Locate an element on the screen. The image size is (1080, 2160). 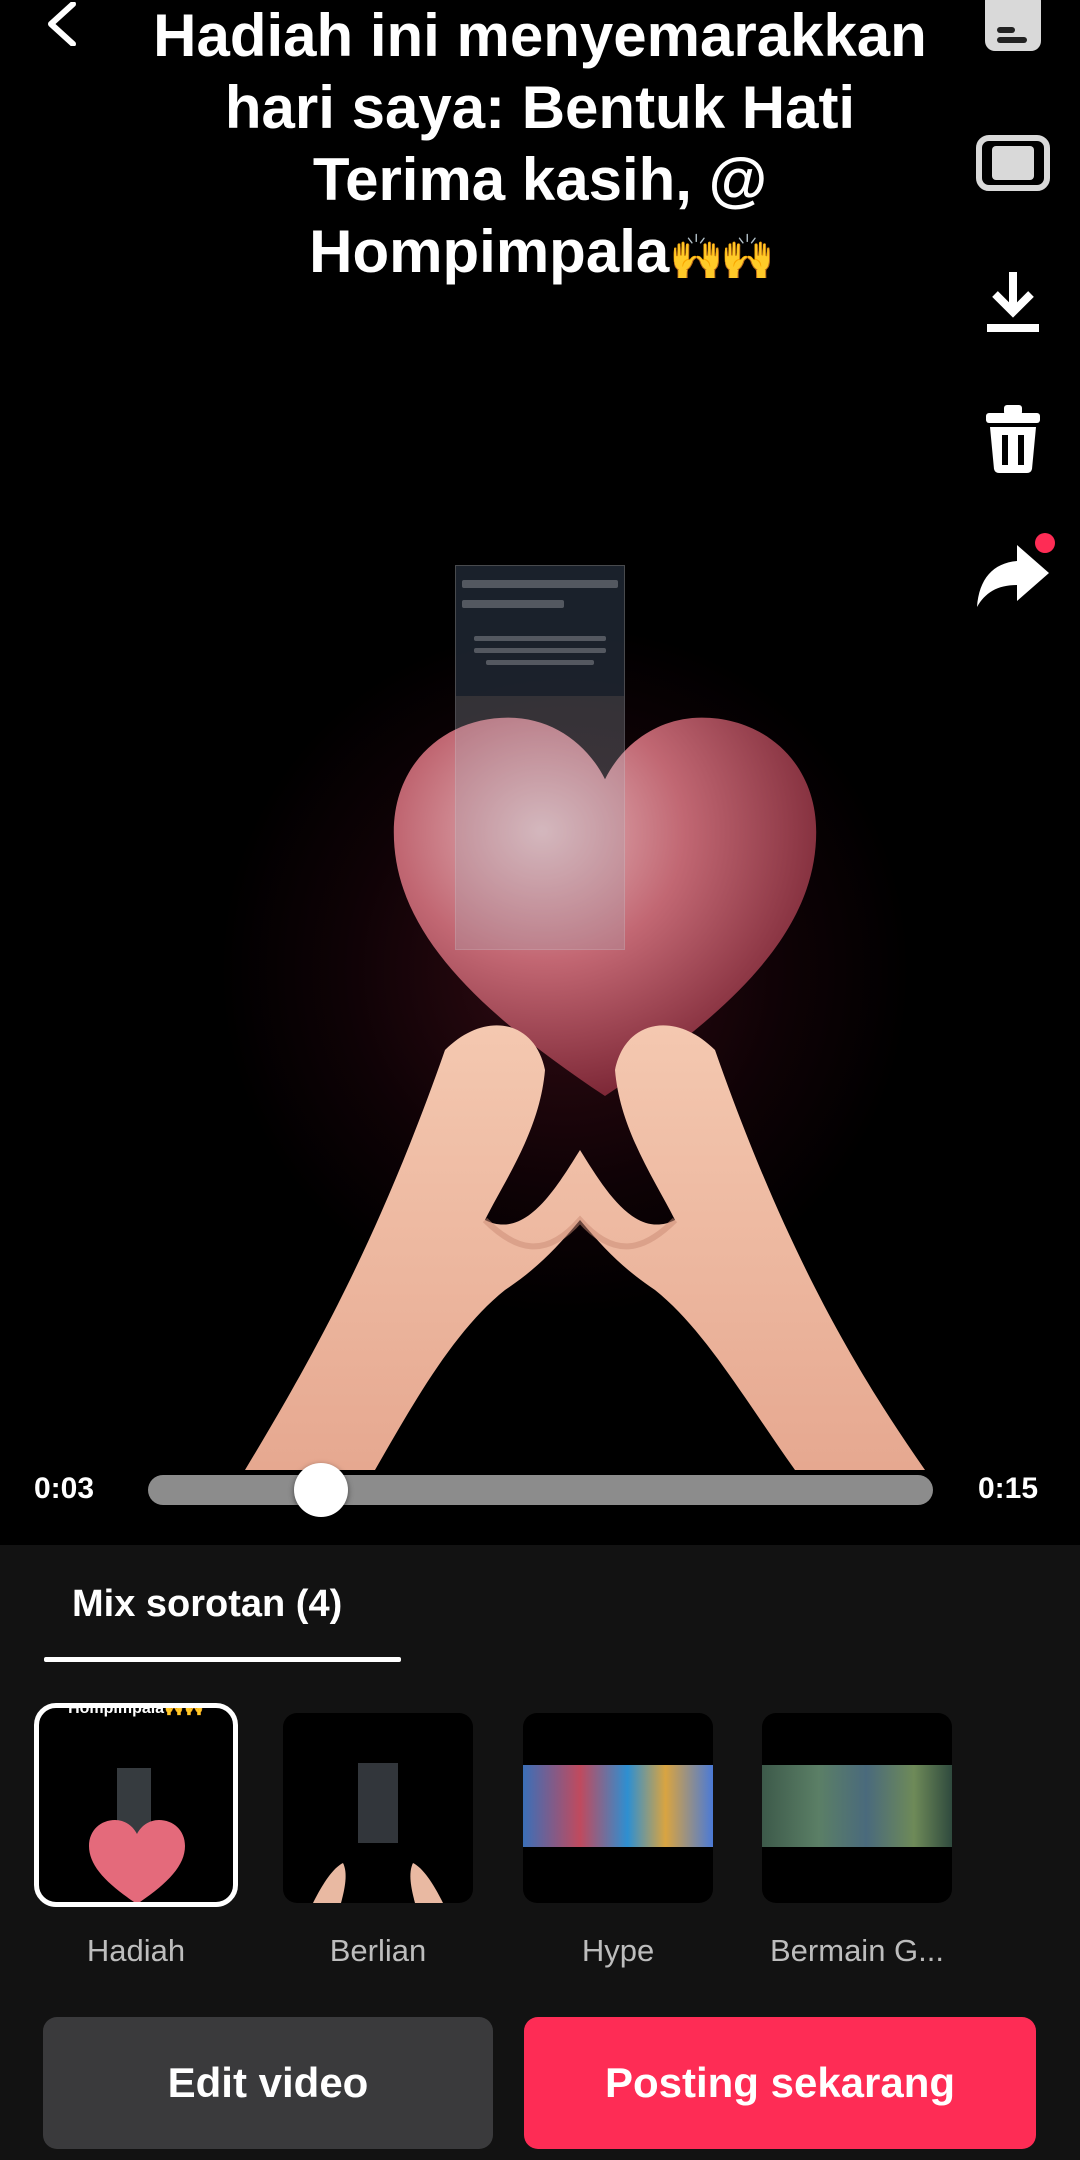
aspect-ratio-icon is located at coordinates (1013, 165).